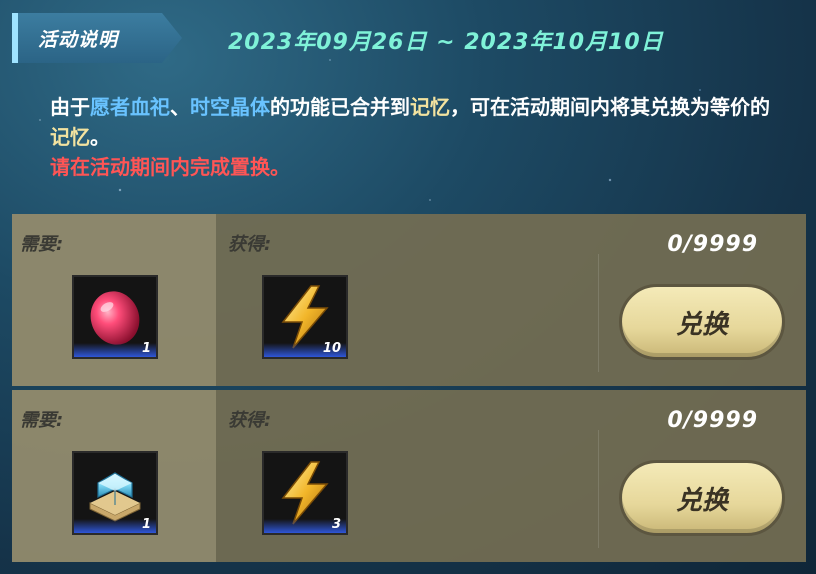 The image size is (816, 574). Describe the element at coordinates (170, 167) in the screenshot. I see `warning-text: 请在活动期间内完成置换。` at that location.